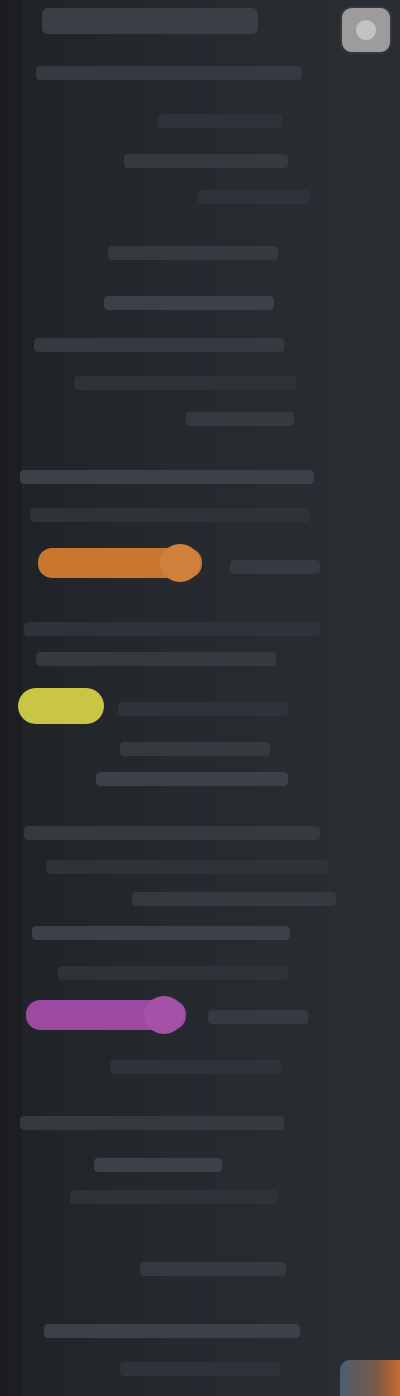 The width and height of the screenshot is (400, 1396). Describe the element at coordinates (61, 706) in the screenshot. I see `highlighted-token-yellow` at that location.